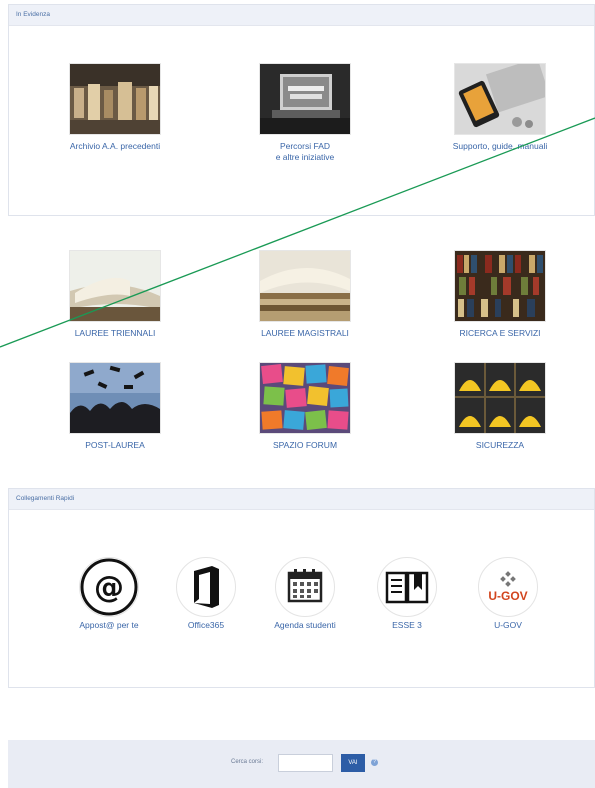  Describe the element at coordinates (374, 762) in the screenshot. I see `help-icon: ?` at that location.